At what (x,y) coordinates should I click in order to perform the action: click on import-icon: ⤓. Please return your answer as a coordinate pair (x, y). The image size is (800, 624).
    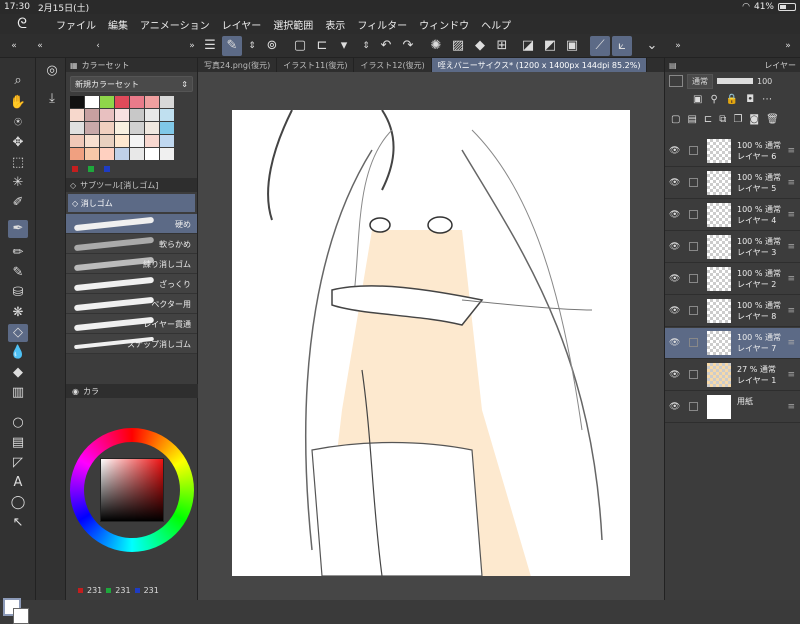
    Looking at the image, I should click on (52, 99).